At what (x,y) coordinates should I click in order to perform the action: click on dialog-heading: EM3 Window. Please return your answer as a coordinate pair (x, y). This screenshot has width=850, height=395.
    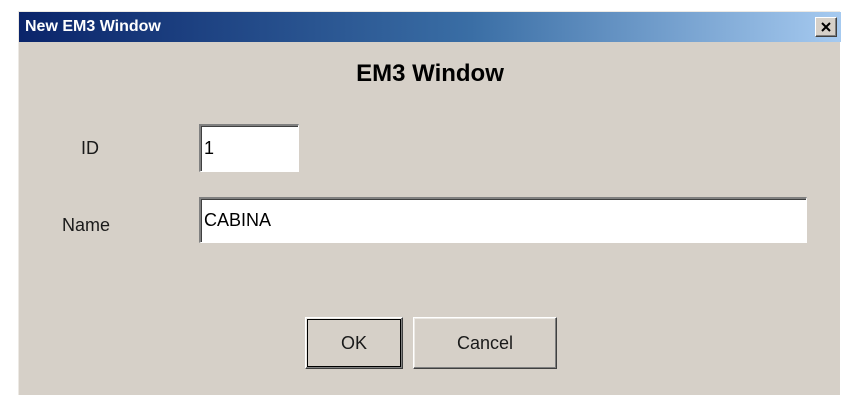
    Looking at the image, I should click on (430, 73).